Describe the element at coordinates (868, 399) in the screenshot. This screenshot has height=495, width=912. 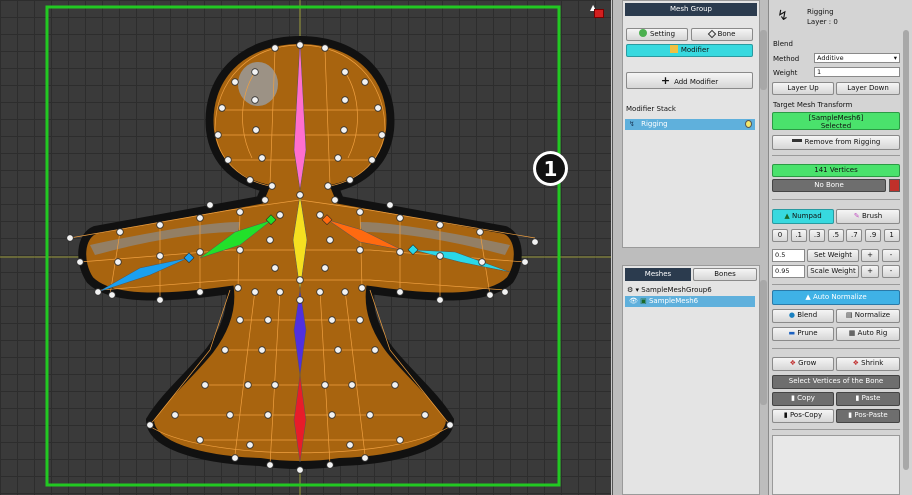
I see `paste-button: ▮ Paste` at that location.